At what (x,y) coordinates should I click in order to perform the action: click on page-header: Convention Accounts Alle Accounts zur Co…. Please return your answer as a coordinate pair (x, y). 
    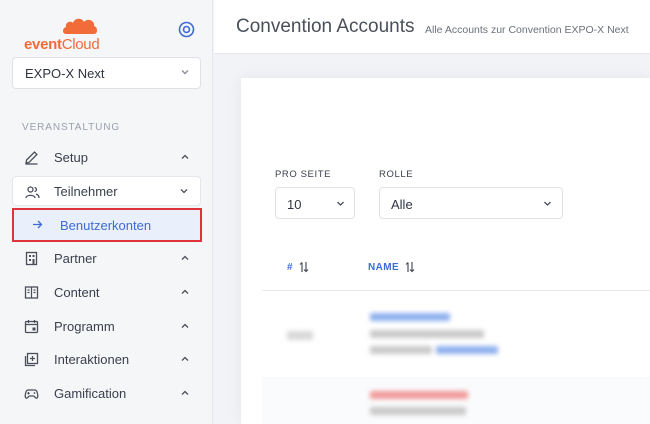
    Looking at the image, I should click on (432, 27).